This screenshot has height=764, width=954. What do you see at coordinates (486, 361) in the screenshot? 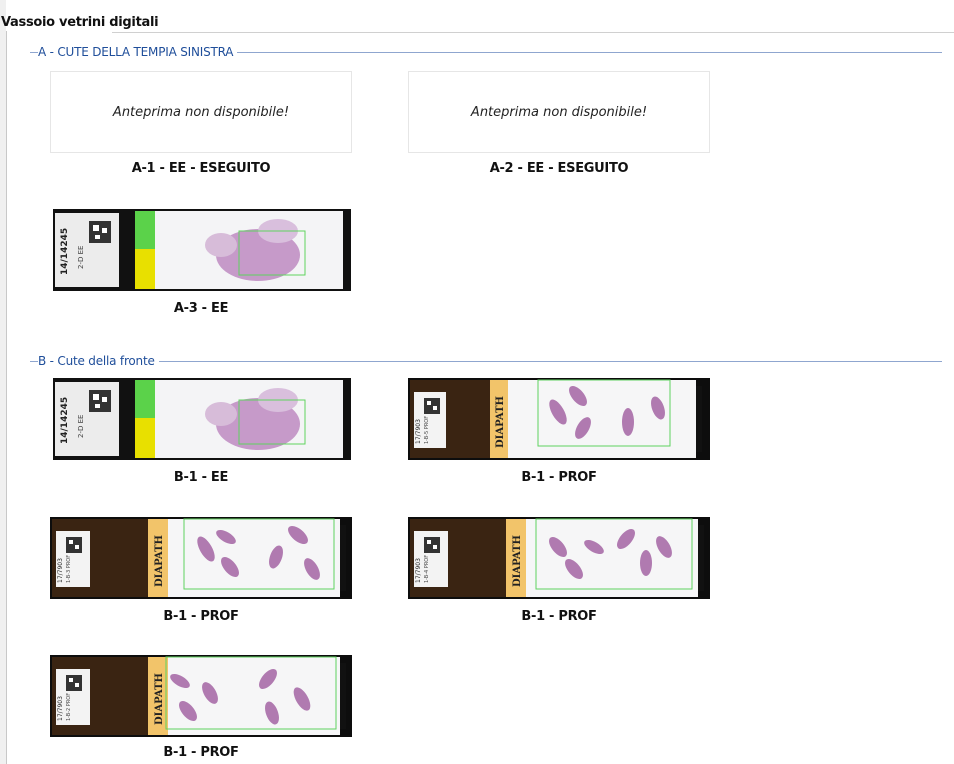
I see `group-b-divider` at bounding box center [486, 361].